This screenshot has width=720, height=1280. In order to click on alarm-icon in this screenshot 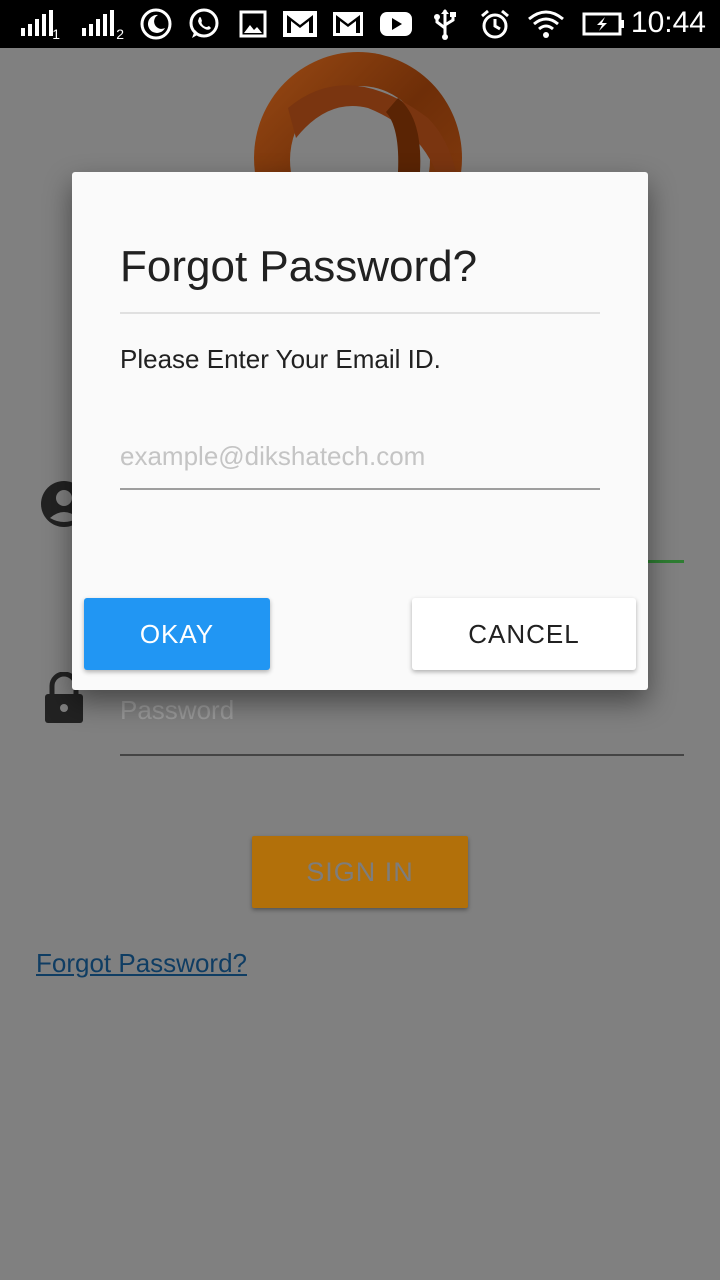, I will do `click(495, 24)`.